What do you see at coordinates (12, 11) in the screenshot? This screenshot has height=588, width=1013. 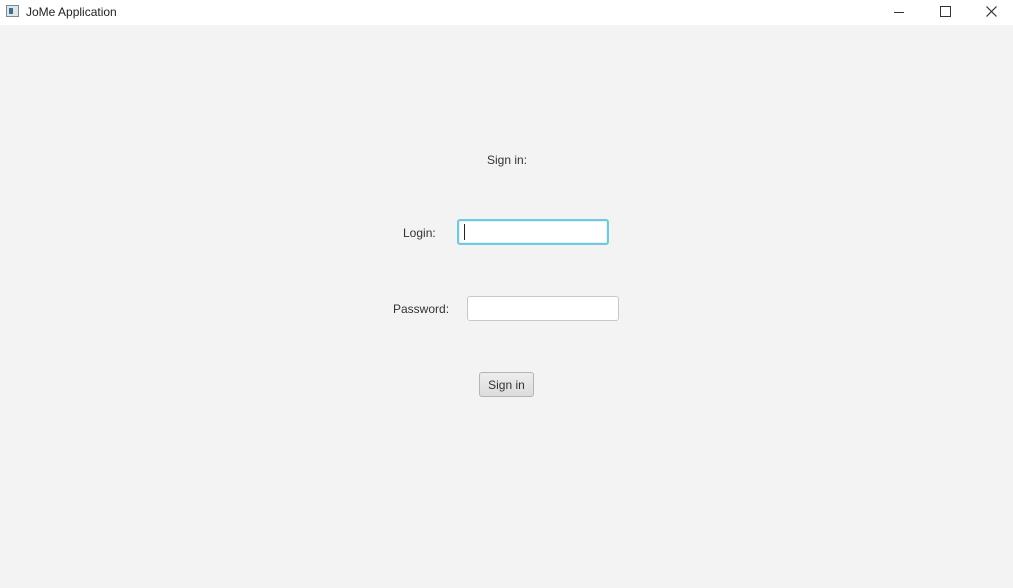 I see `app-window-icon` at bounding box center [12, 11].